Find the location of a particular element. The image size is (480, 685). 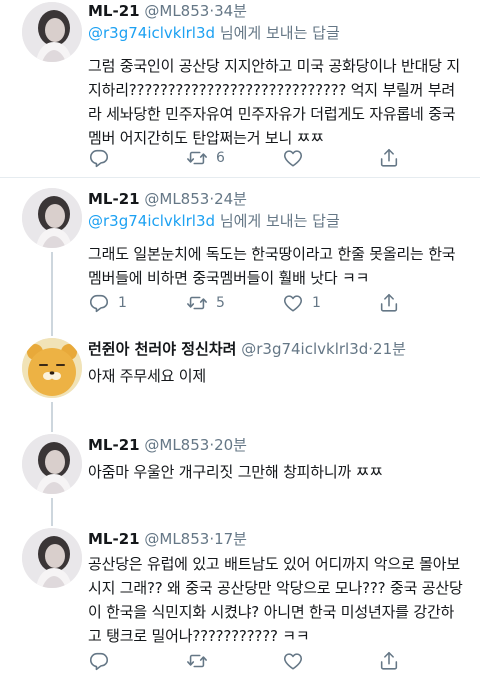

retweet-button: 6 is located at coordinates (205, 158).